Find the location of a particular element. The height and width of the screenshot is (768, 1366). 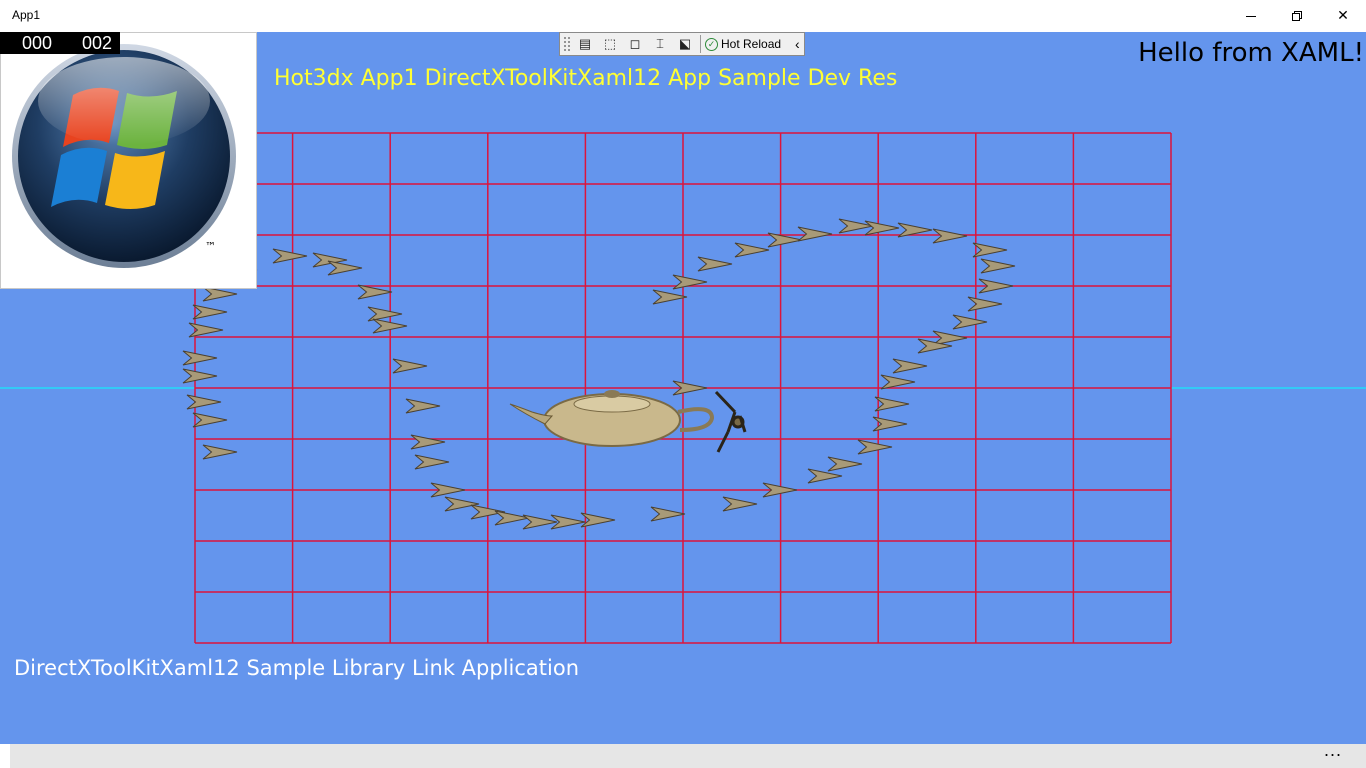

xaml-devtools-toolbar: ▤ ⬚ ◻ ⌶ ⬕ ✓ Hot Reload ‹ is located at coordinates (682, 44).